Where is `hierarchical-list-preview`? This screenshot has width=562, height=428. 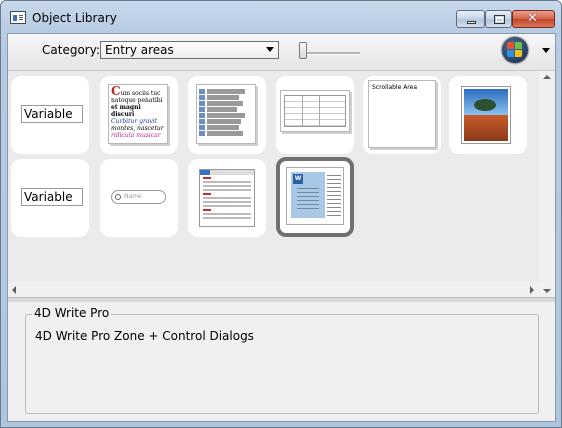 hierarchical-list-preview is located at coordinates (226, 114).